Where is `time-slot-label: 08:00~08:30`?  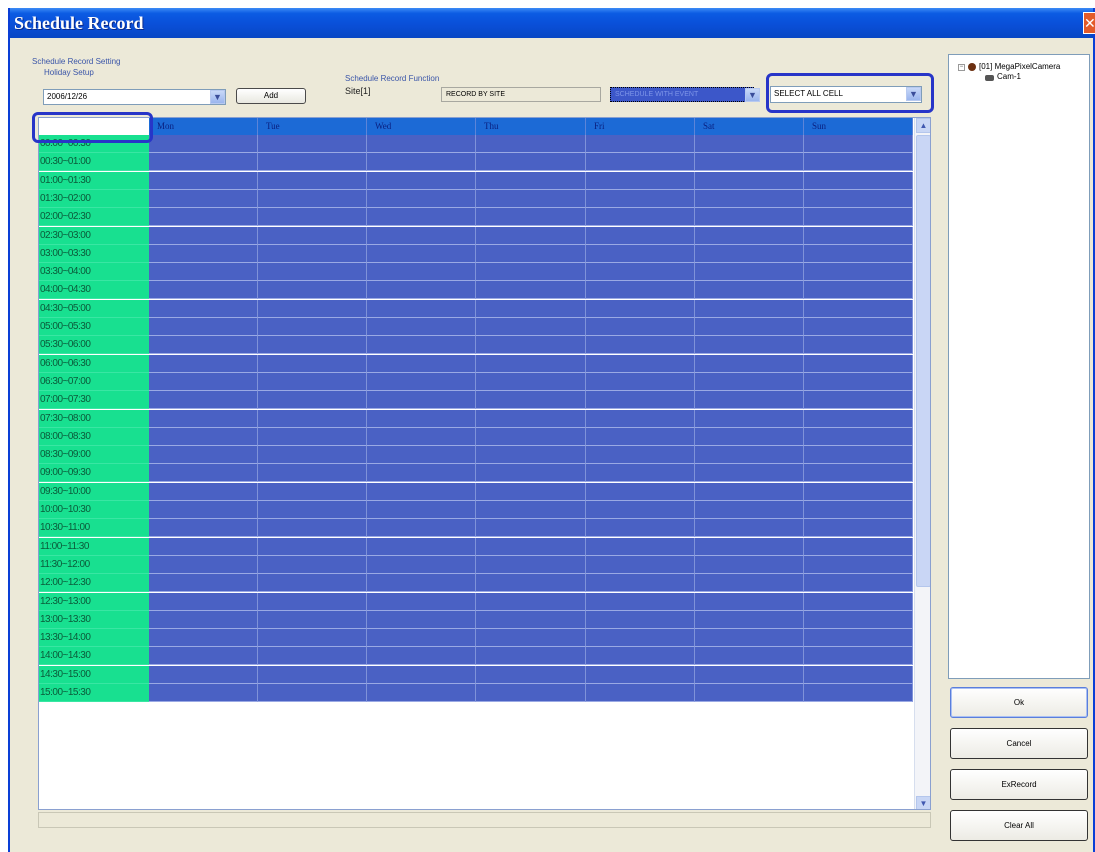 time-slot-label: 08:00~08:30 is located at coordinates (94, 436).